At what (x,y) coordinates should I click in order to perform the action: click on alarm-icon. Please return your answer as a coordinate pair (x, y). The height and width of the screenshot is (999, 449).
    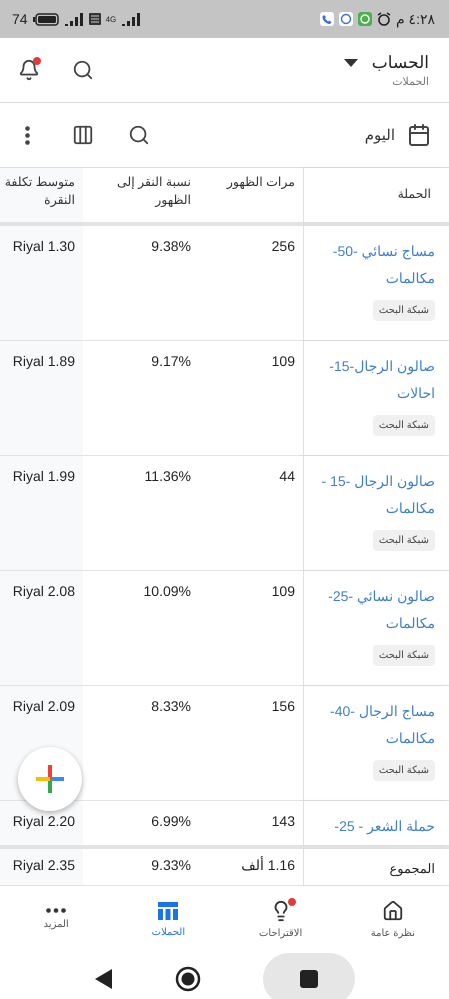
    Looking at the image, I should click on (383, 19).